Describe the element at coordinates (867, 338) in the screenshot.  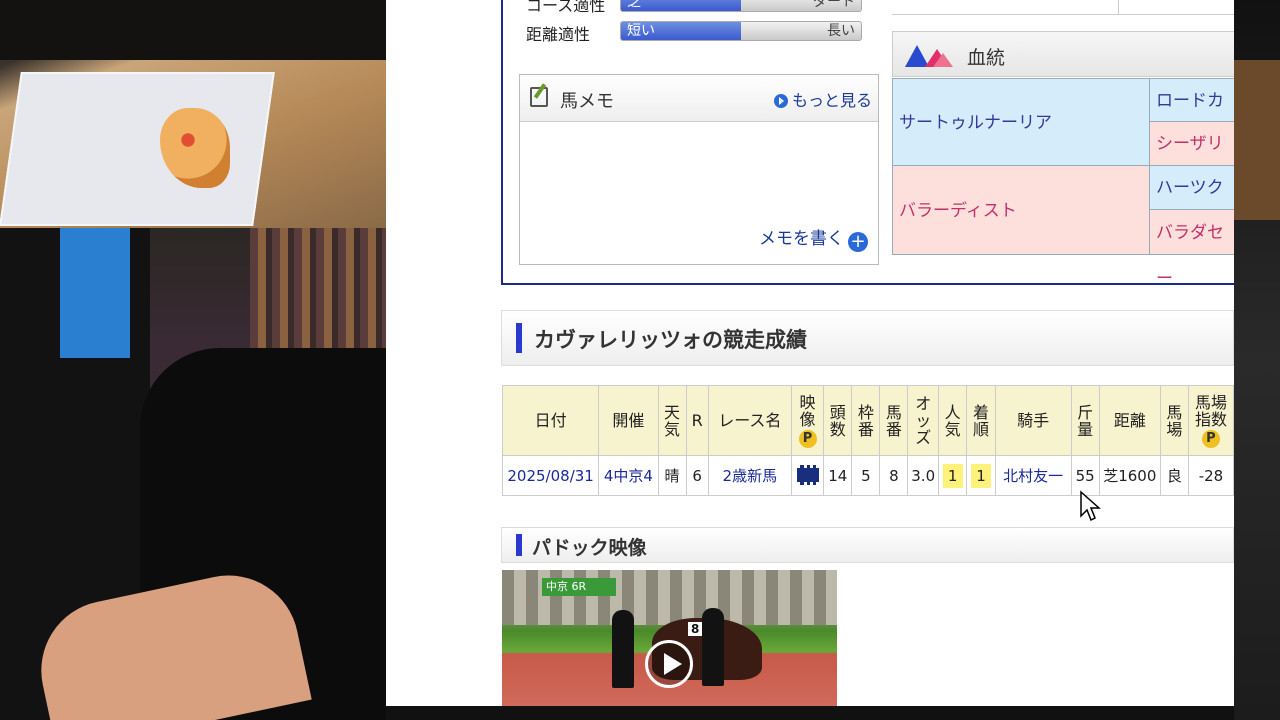
I see `results-section-header: カヴァレリッツォの競走成績` at that location.